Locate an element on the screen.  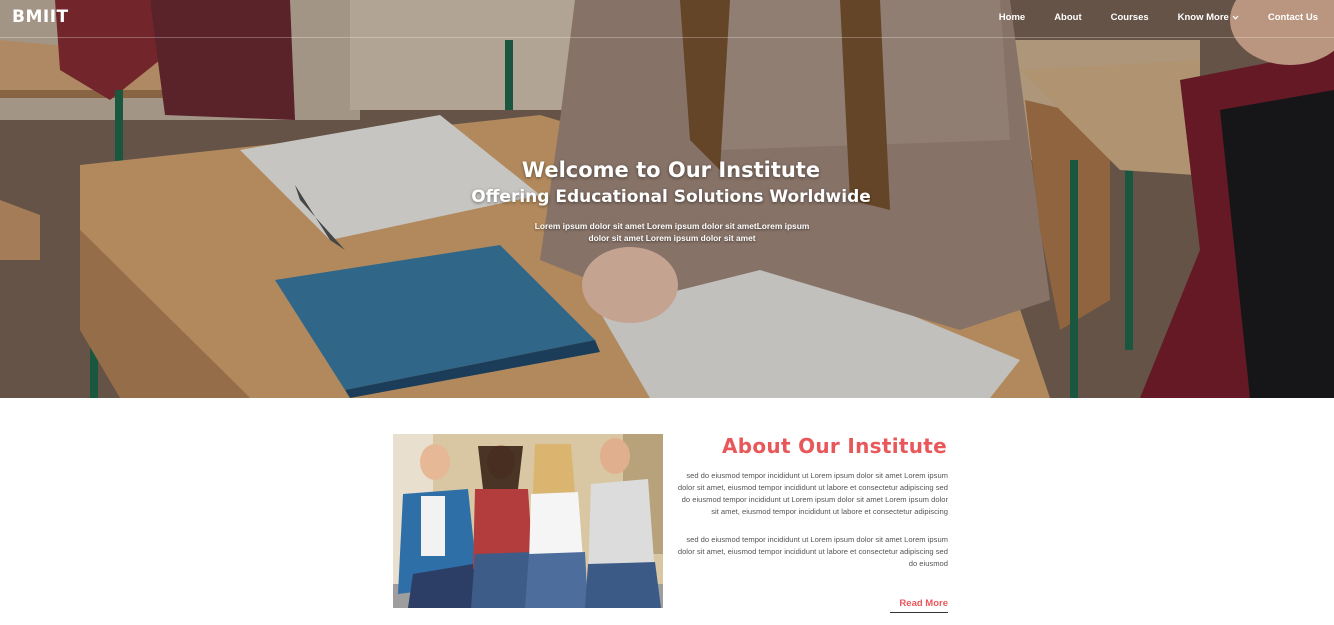
students-photo is located at coordinates (528, 521).